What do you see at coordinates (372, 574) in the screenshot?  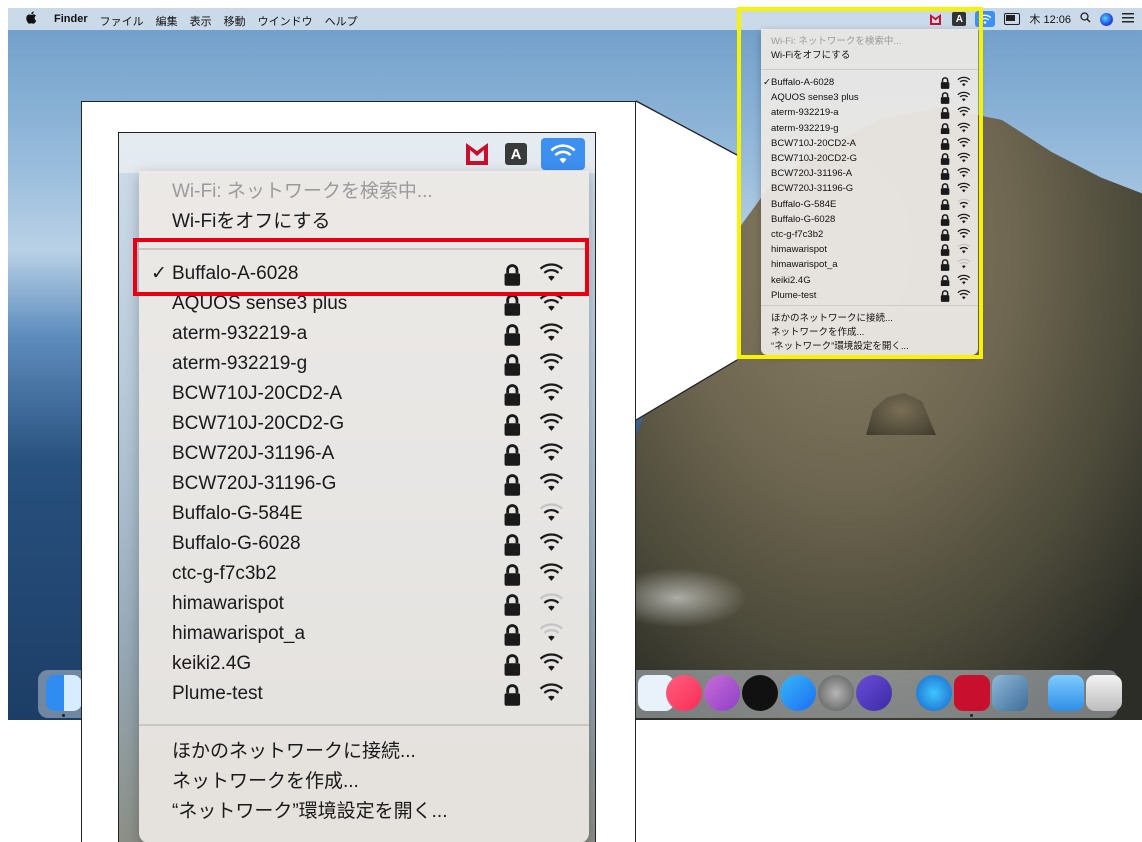 I see `network-item: ctc-g-f7c3b2` at bounding box center [372, 574].